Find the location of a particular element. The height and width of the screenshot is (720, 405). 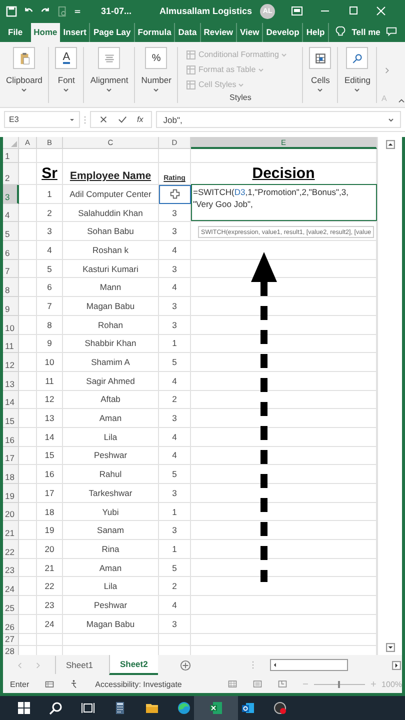

lightbulb-icon is located at coordinates (340, 31).